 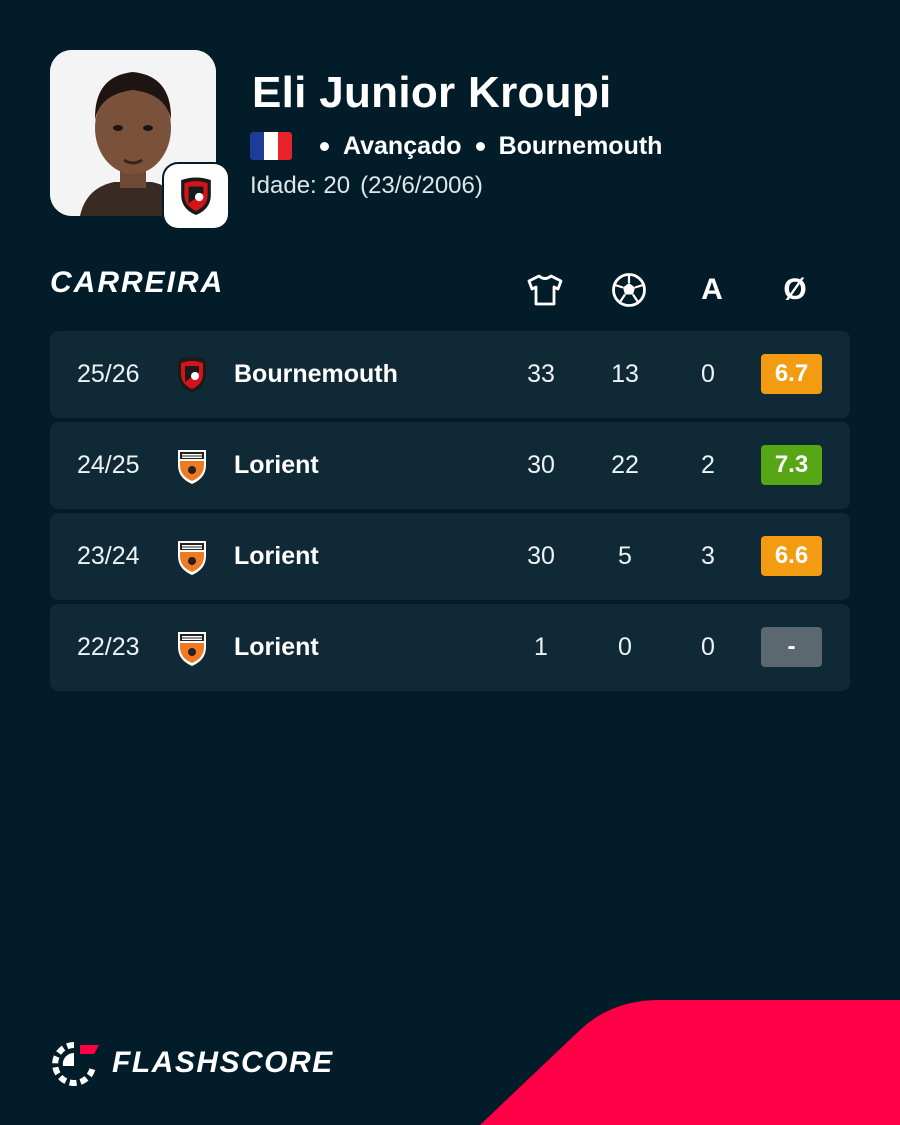 I want to click on season: 25/26, so click(x=108, y=374).